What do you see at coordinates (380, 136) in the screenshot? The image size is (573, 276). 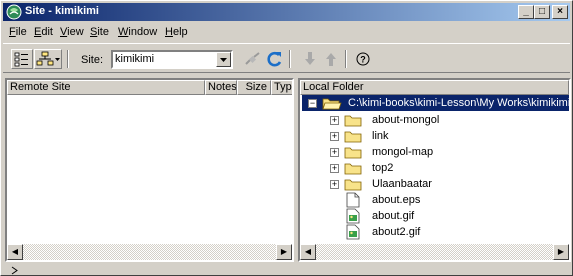 I see `tree-item-label: link` at bounding box center [380, 136].